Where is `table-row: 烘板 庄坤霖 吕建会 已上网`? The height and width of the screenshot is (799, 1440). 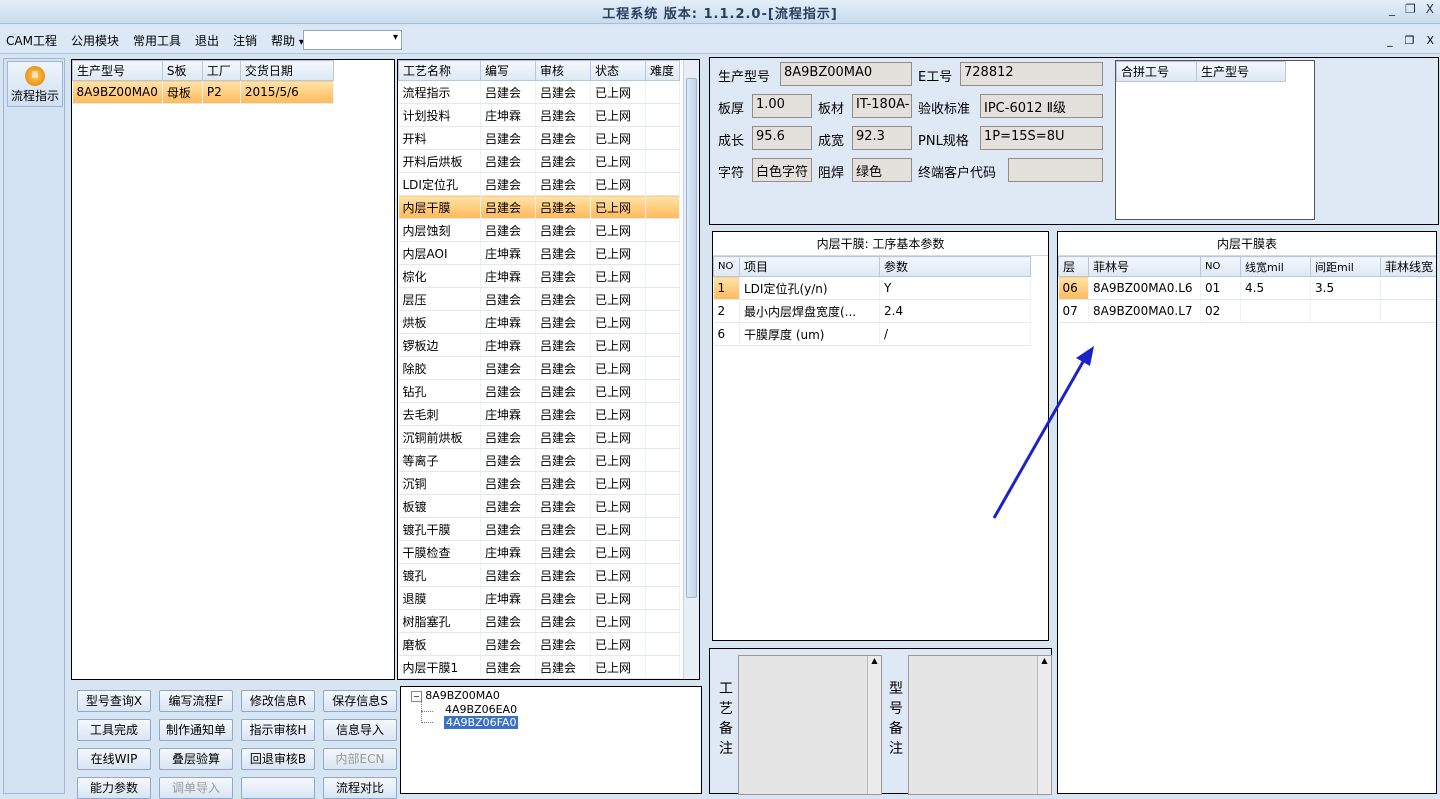 table-row: 烘板 庄坤霖 吕建会 已上网 is located at coordinates (539, 322).